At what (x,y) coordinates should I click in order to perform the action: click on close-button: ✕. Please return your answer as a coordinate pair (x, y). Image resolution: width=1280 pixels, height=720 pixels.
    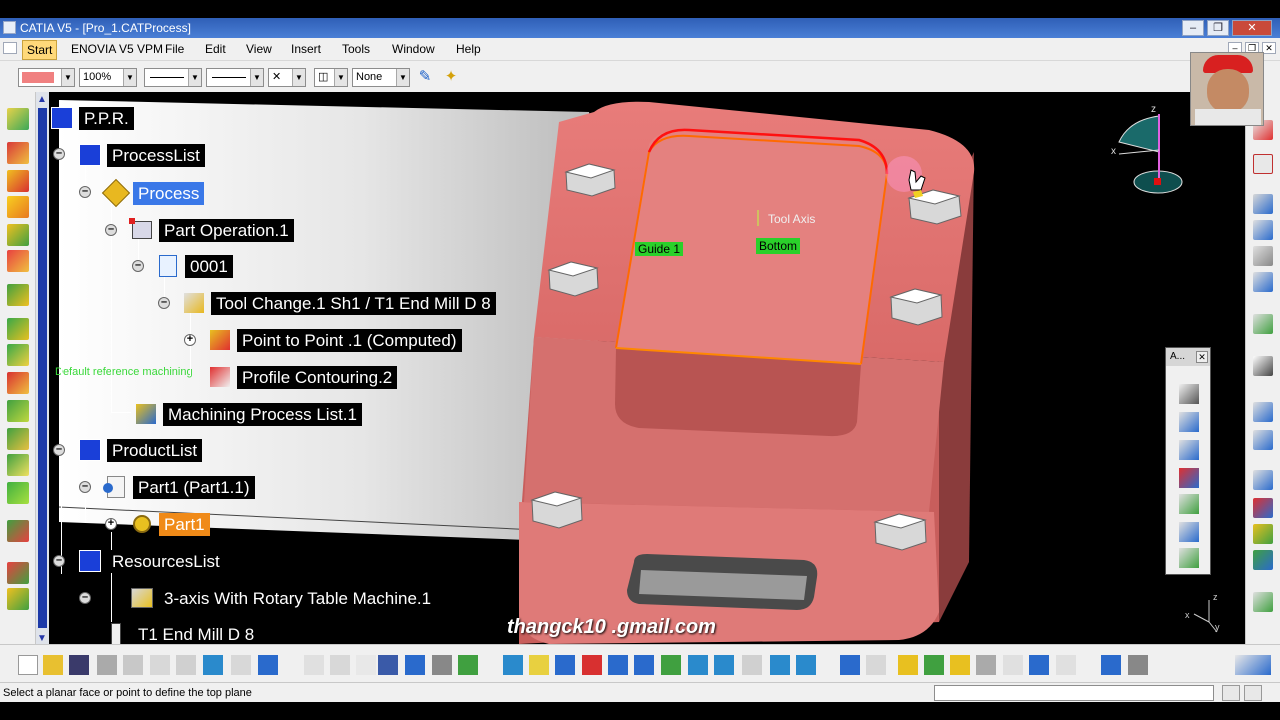
    Looking at the image, I should click on (1252, 28).